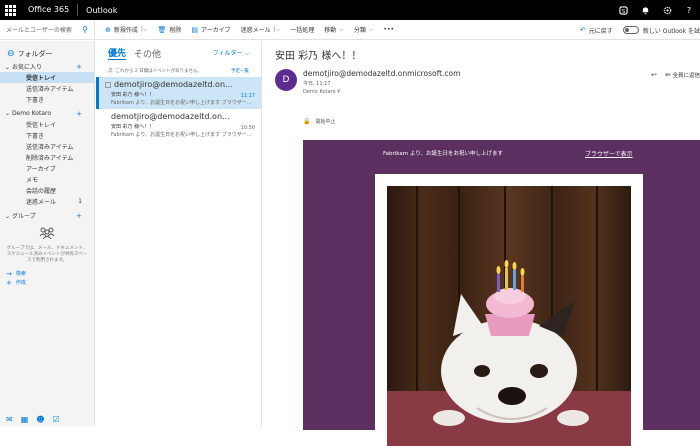  I want to click on trash-icon: 🗑, so click(162, 29).